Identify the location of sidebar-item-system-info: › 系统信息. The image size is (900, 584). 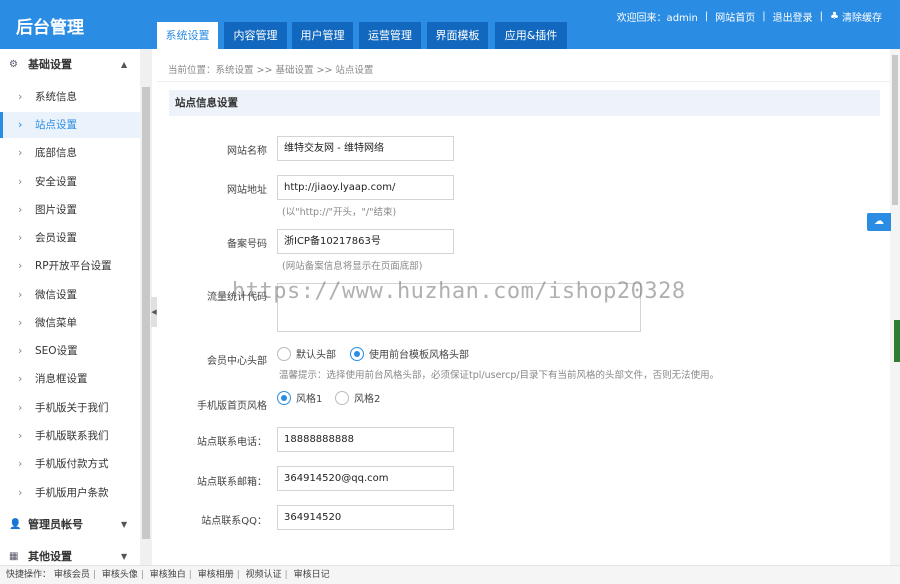
(70, 97).